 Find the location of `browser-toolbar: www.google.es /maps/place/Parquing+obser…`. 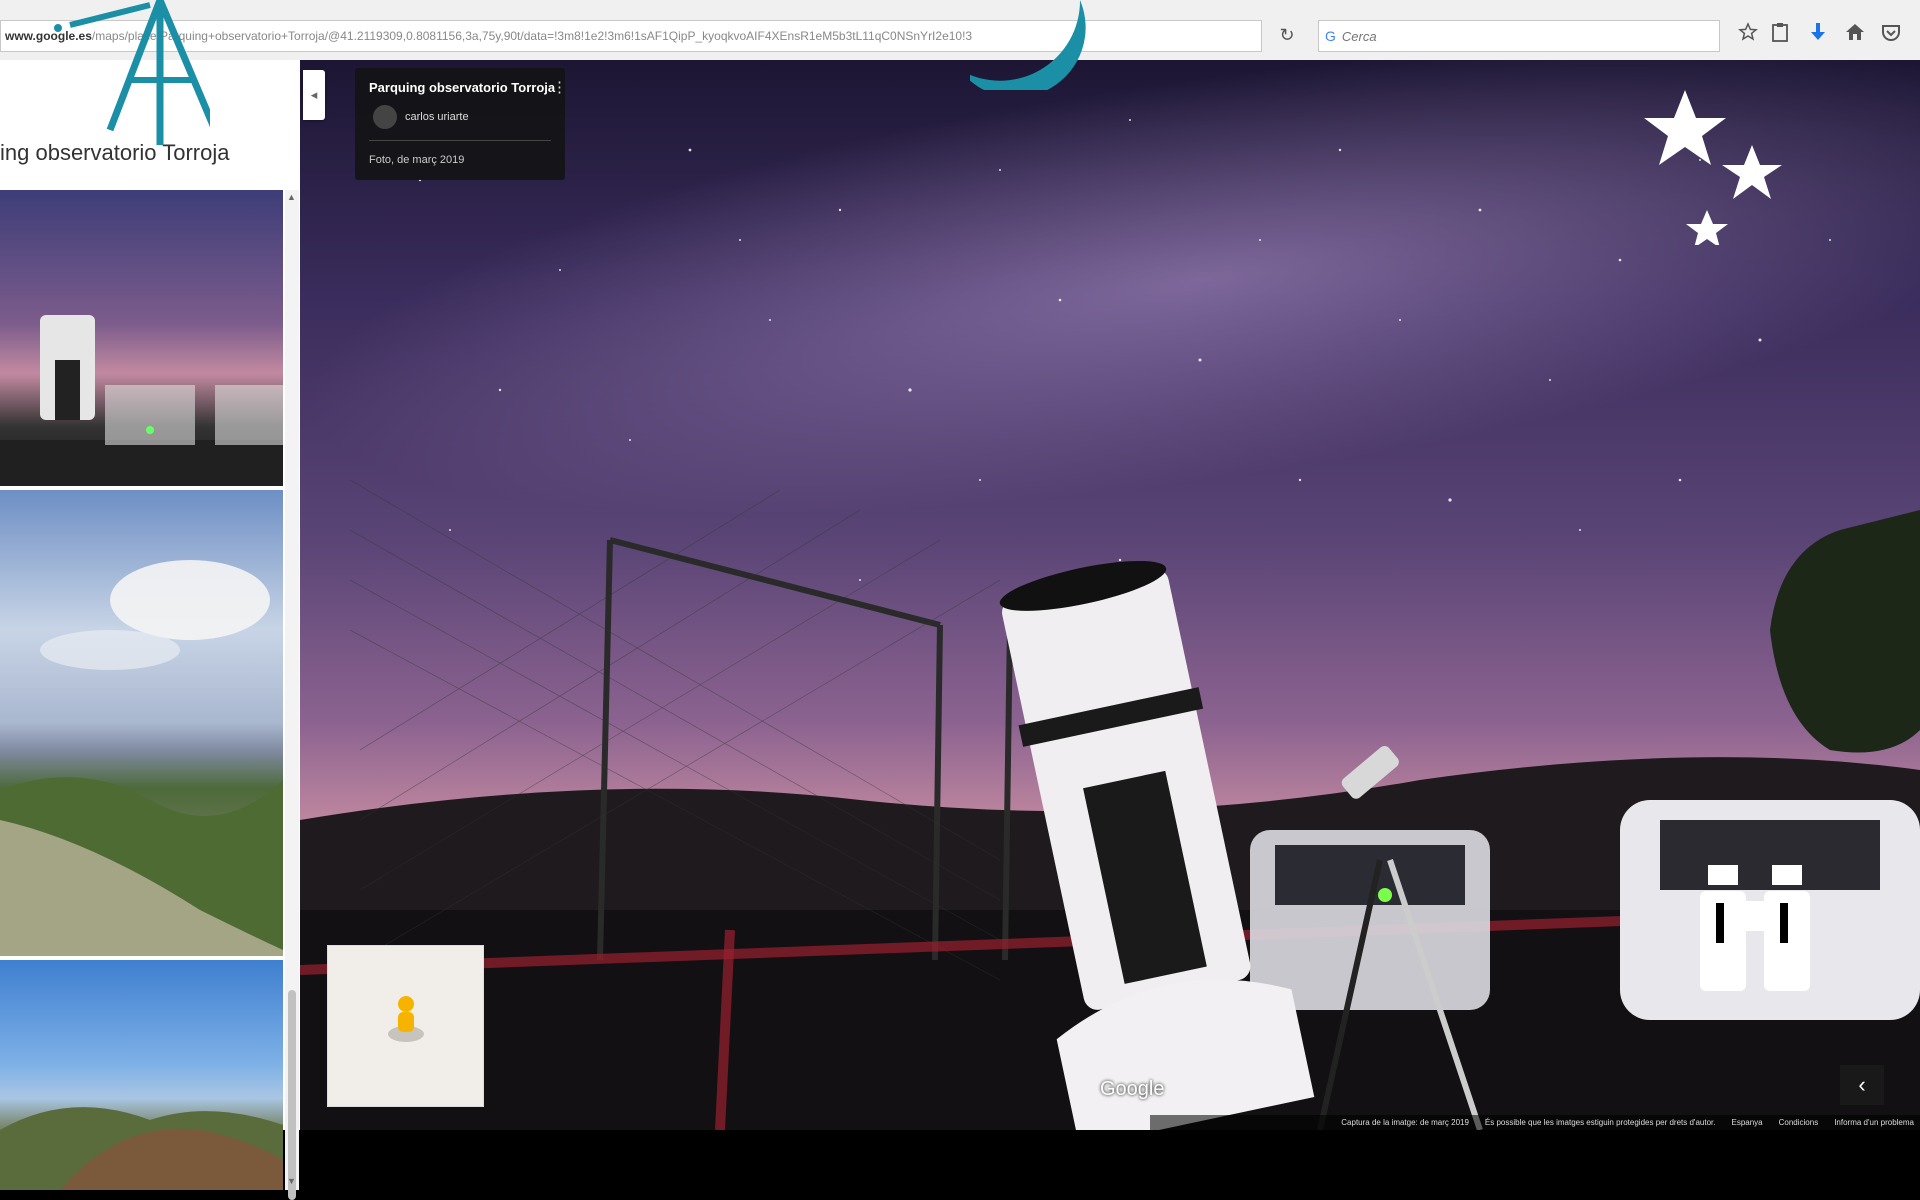

browser-toolbar: www.google.es /maps/place/Parquing+obser… is located at coordinates (960, 30).